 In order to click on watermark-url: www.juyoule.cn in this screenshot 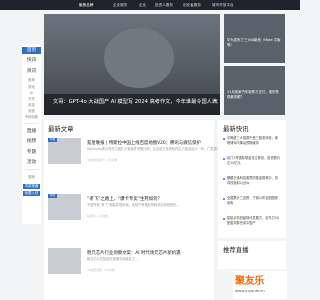, I will do `click(250, 290)`.